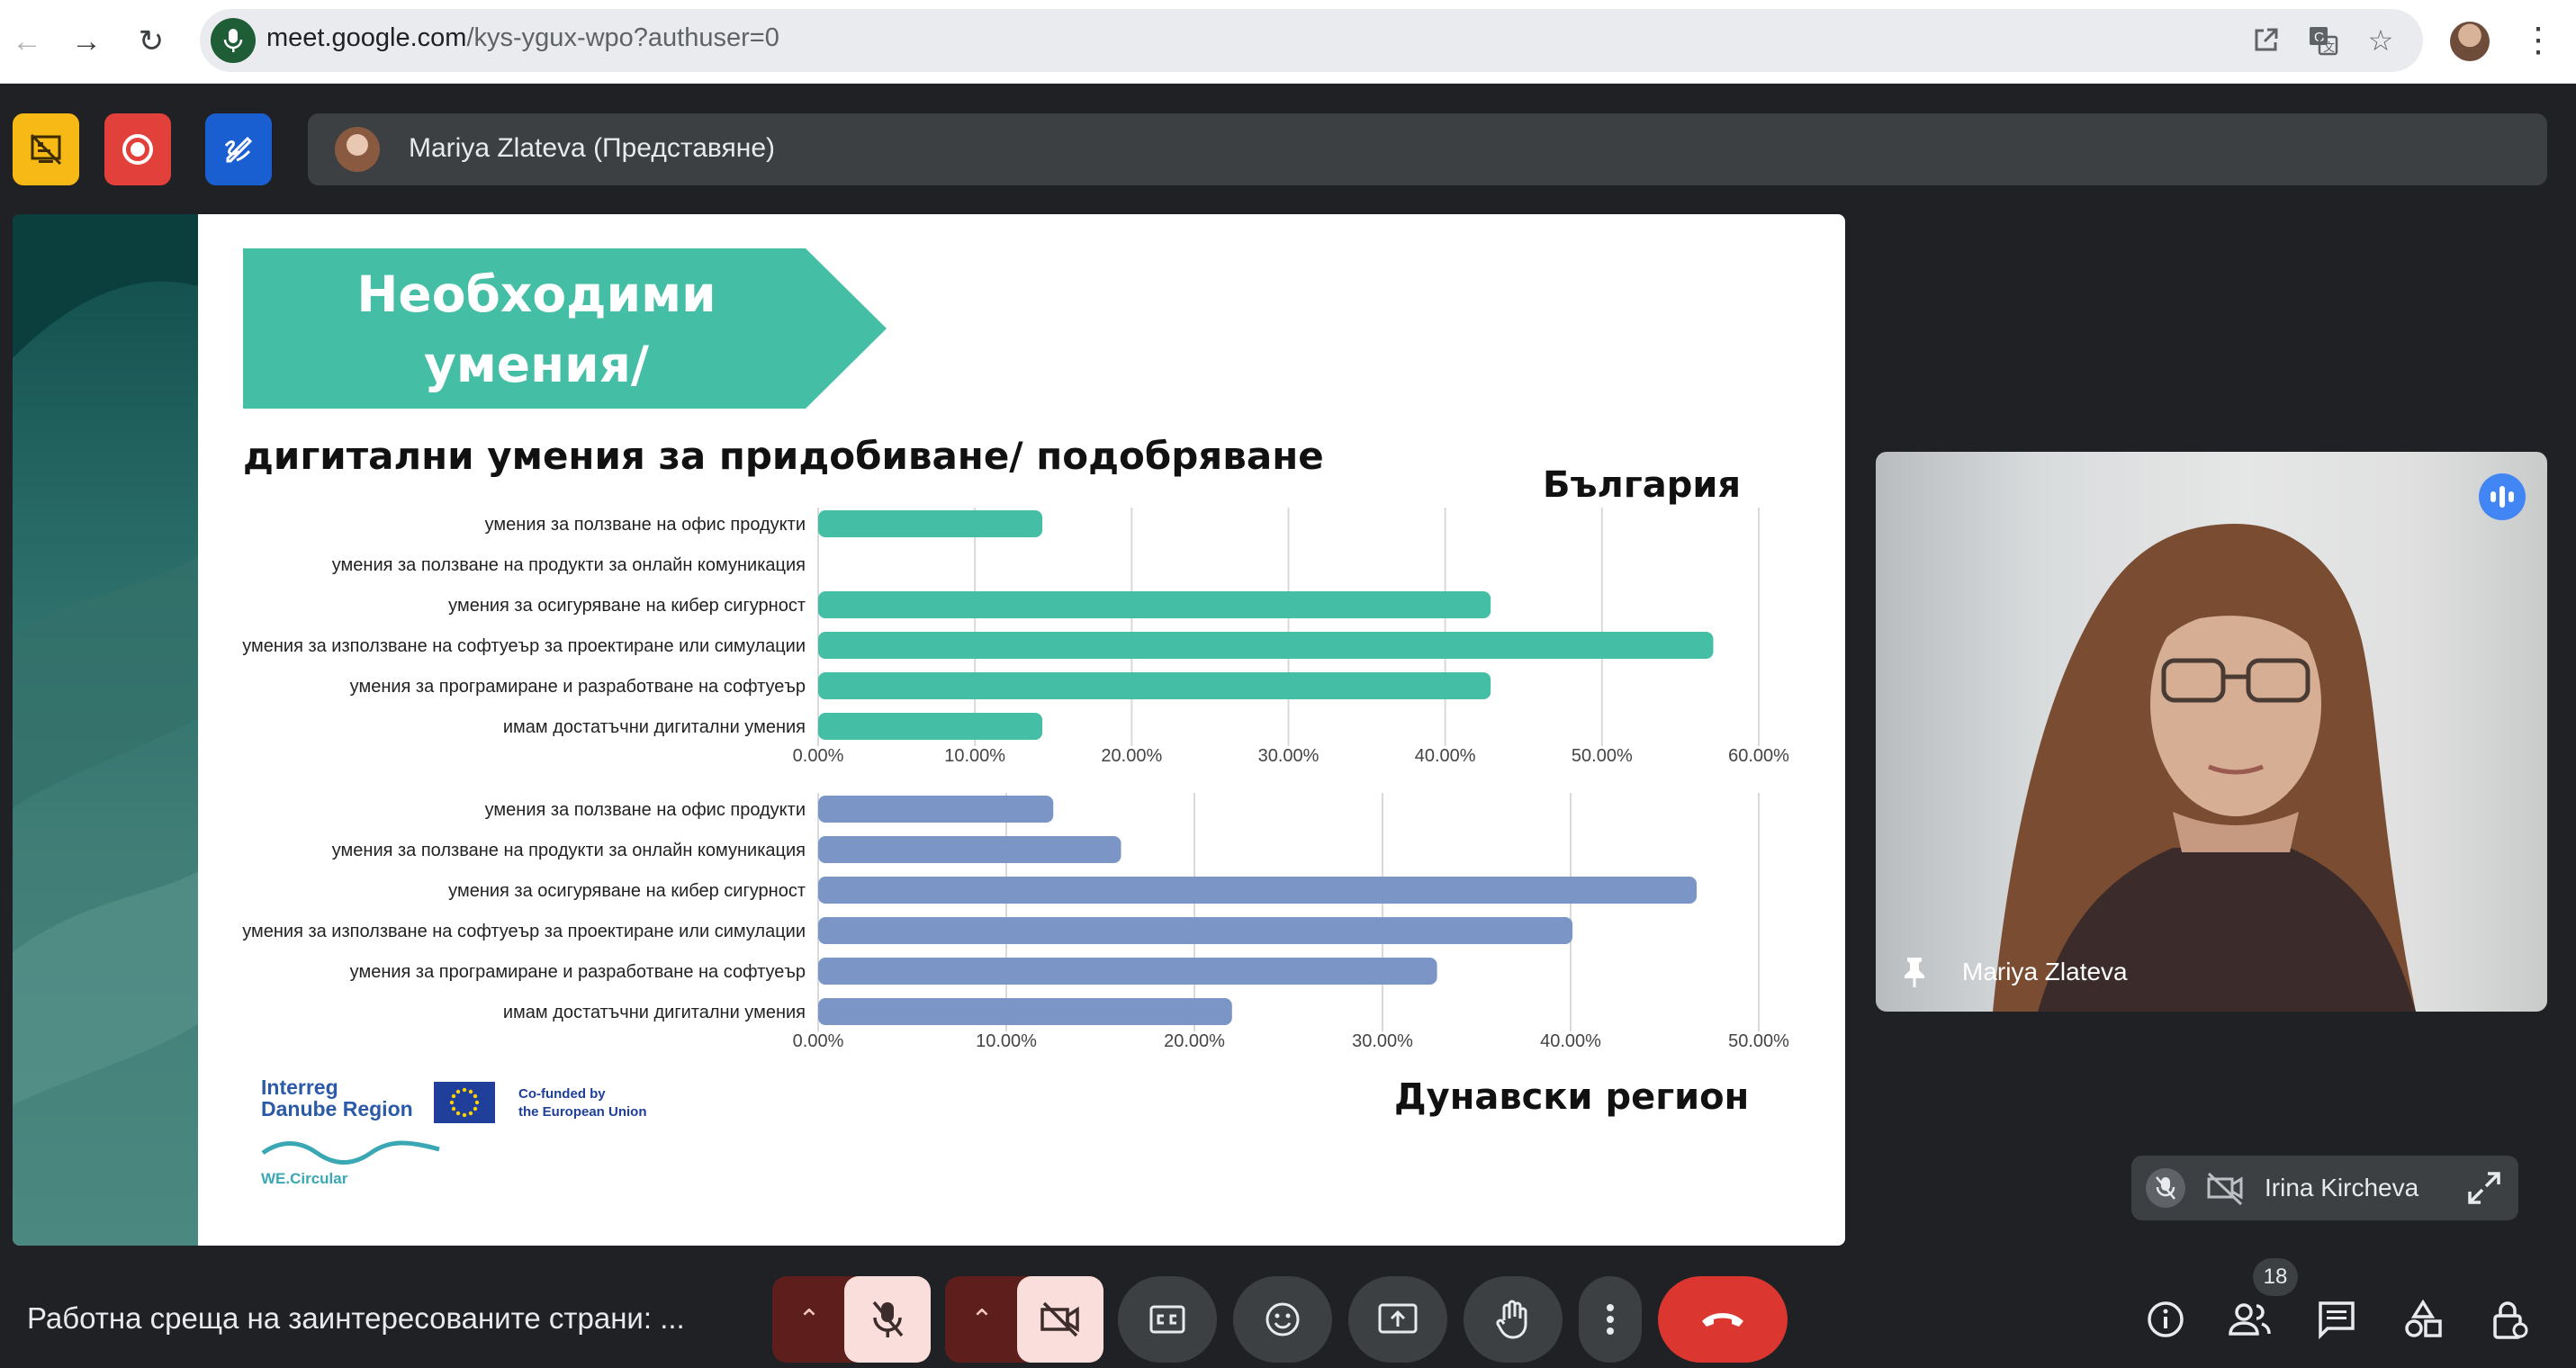 The height and width of the screenshot is (1368, 2576). I want to click on more-options-button, so click(1610, 1319).